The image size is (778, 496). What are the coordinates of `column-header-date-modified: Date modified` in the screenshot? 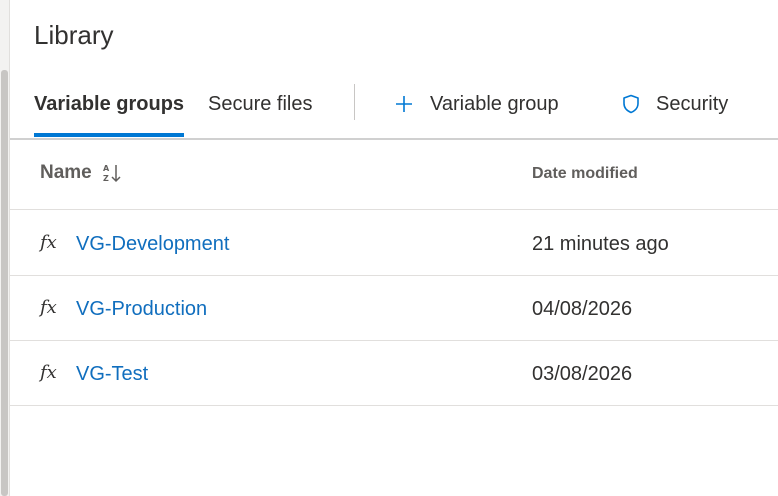 It's located at (585, 174).